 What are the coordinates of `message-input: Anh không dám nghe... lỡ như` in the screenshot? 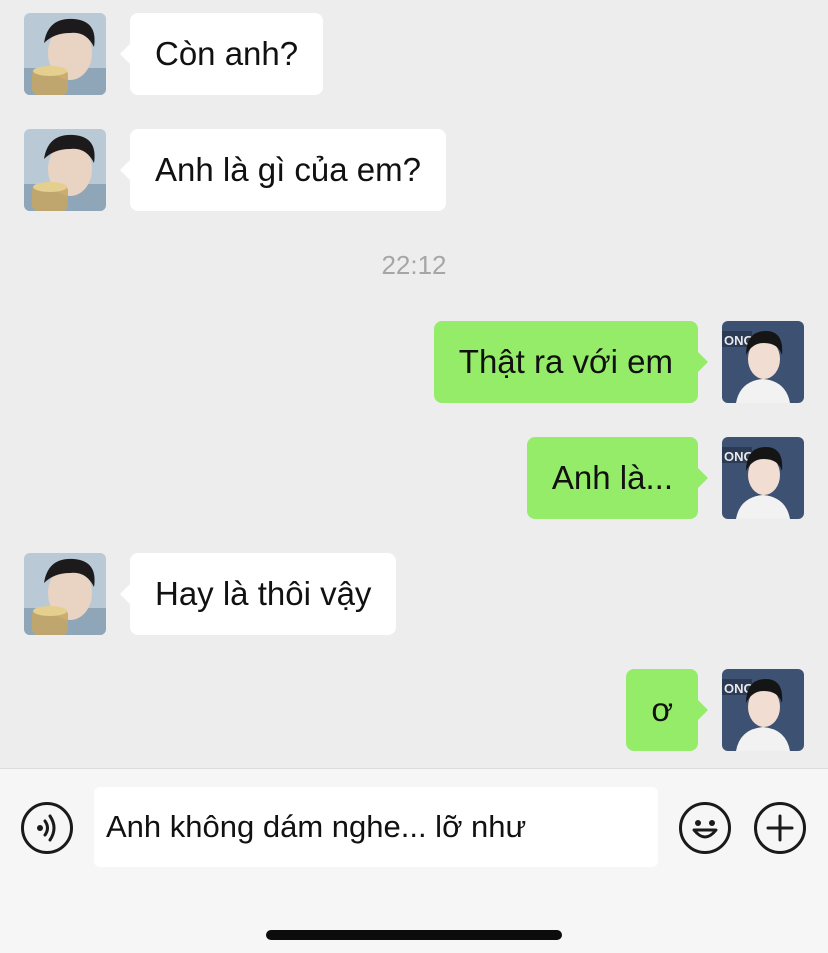 It's located at (376, 827).